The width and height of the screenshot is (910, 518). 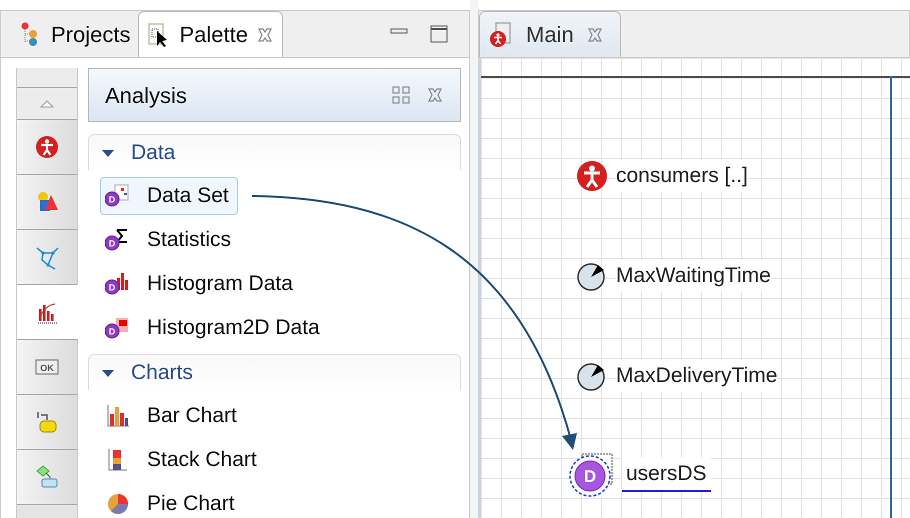 What do you see at coordinates (401, 95) in the screenshot?
I see `grid-view-icon` at bounding box center [401, 95].